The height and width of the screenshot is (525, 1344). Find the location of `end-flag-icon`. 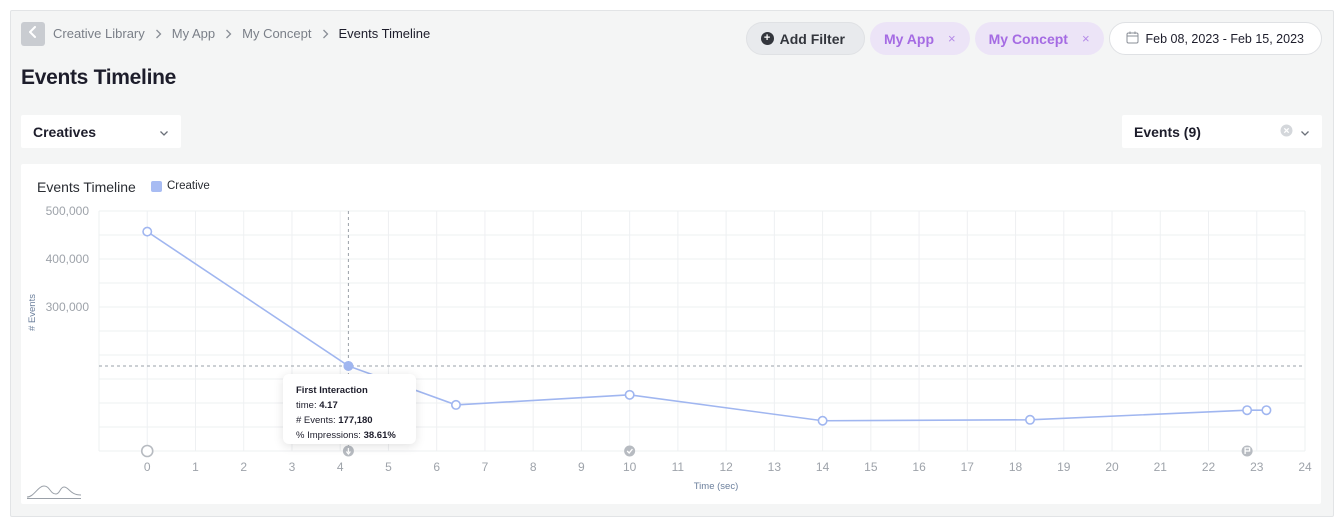

end-flag-icon is located at coordinates (1247, 451).